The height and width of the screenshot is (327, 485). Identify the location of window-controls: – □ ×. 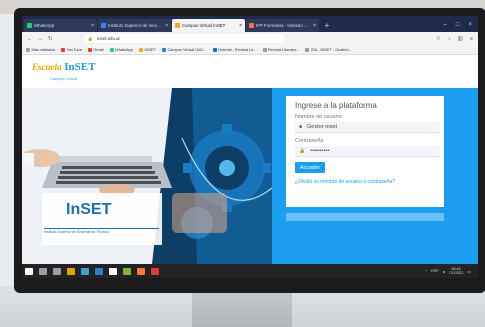
(461, 25).